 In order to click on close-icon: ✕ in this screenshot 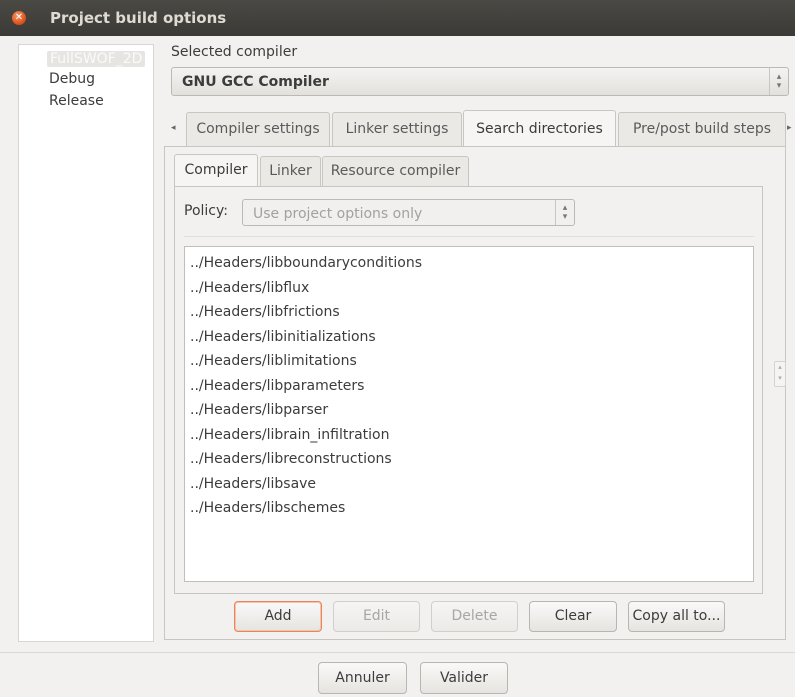, I will do `click(19, 18)`.